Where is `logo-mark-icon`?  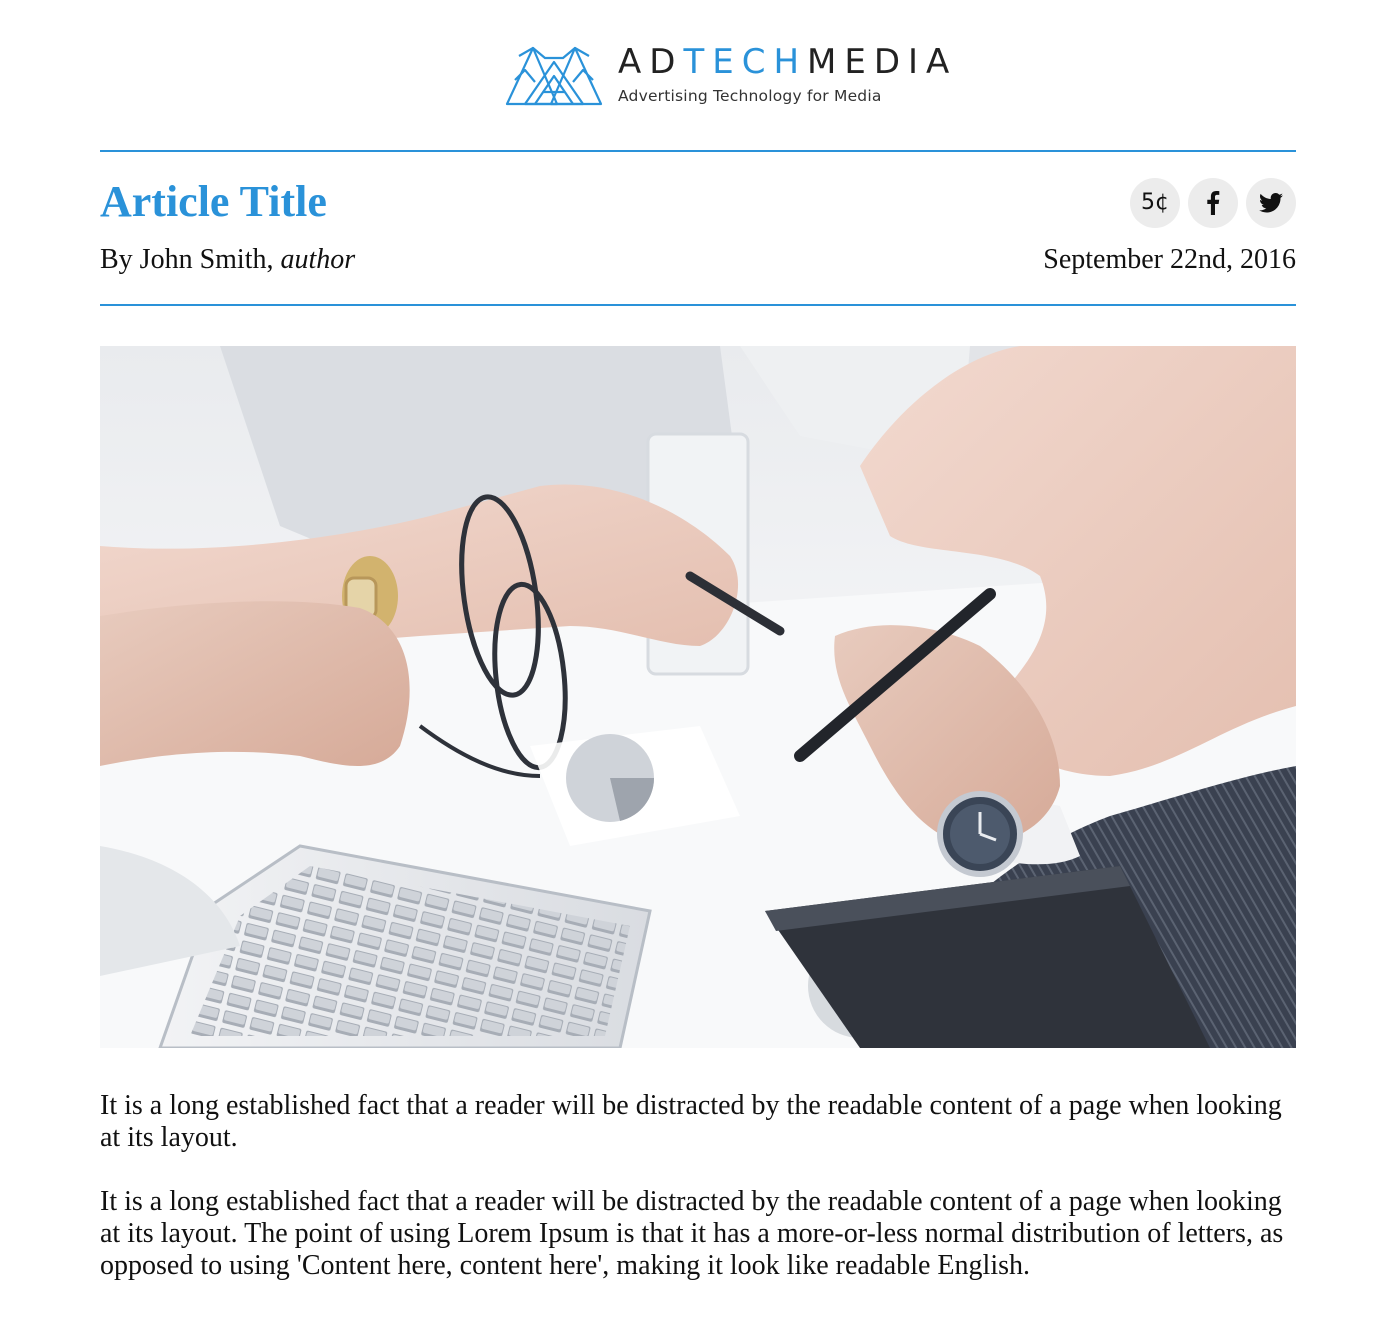
logo-mark-icon is located at coordinates (554, 76).